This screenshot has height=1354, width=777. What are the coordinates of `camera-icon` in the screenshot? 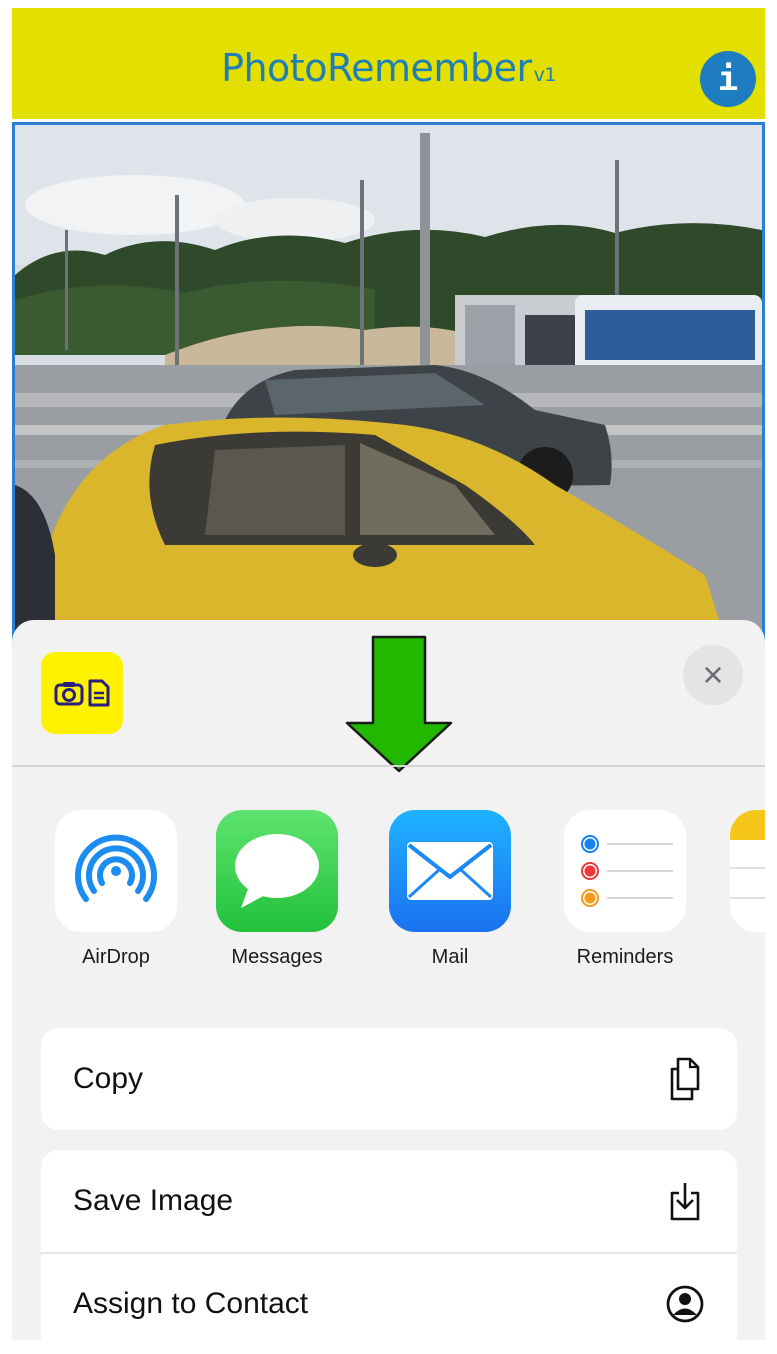 It's located at (69, 694).